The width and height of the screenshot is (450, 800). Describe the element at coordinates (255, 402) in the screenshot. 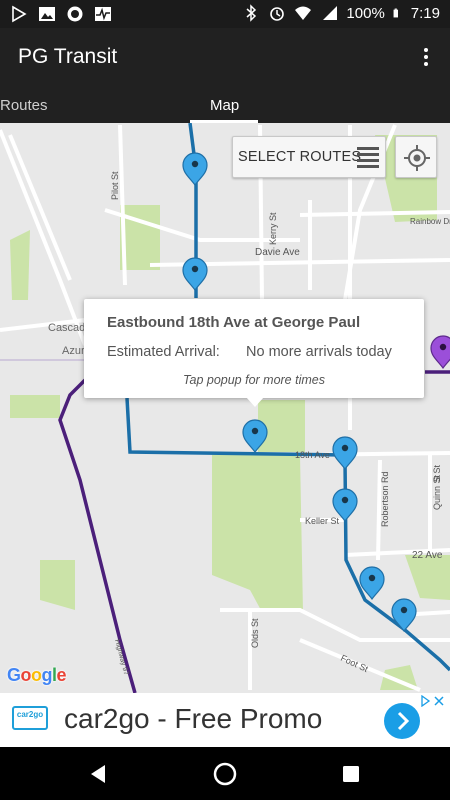

I see `popup-tail` at that location.